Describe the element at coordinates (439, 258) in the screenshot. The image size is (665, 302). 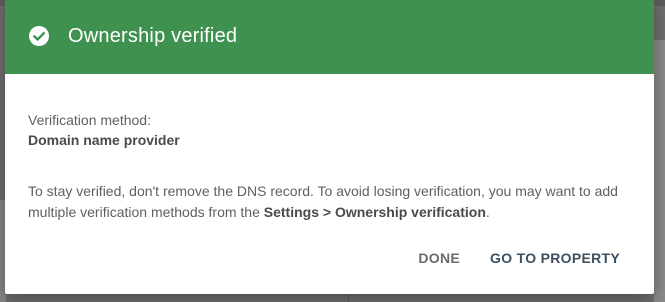
I see `done-button: DONE` at that location.